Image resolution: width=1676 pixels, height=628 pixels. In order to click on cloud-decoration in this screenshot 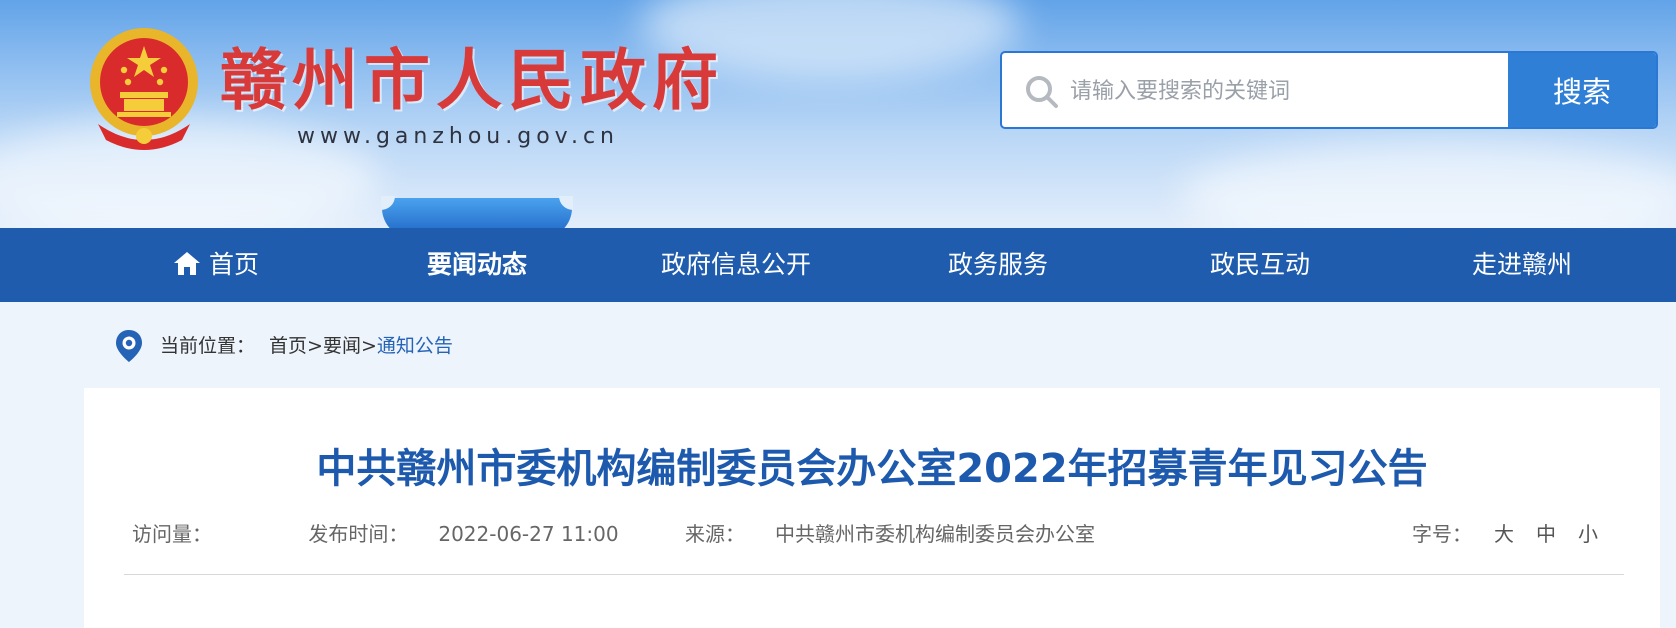, I will do `click(1428, 184)`.